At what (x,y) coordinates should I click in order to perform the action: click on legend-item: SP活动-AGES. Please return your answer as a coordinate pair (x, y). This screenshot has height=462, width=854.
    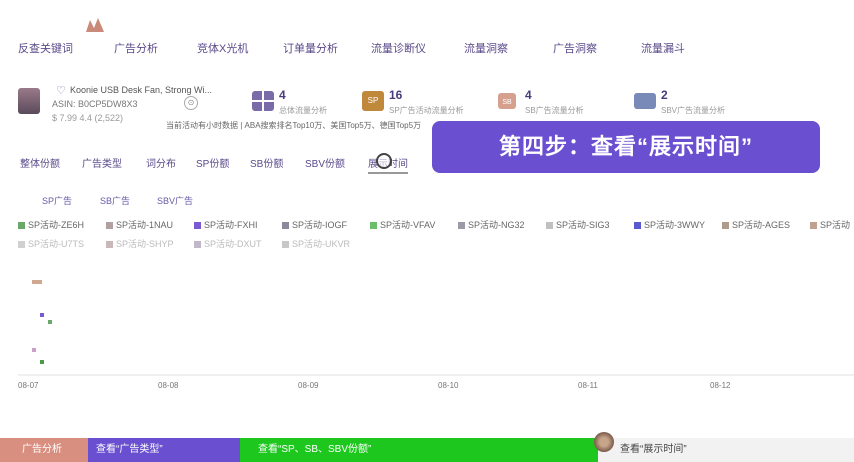
    Looking at the image, I should click on (756, 224).